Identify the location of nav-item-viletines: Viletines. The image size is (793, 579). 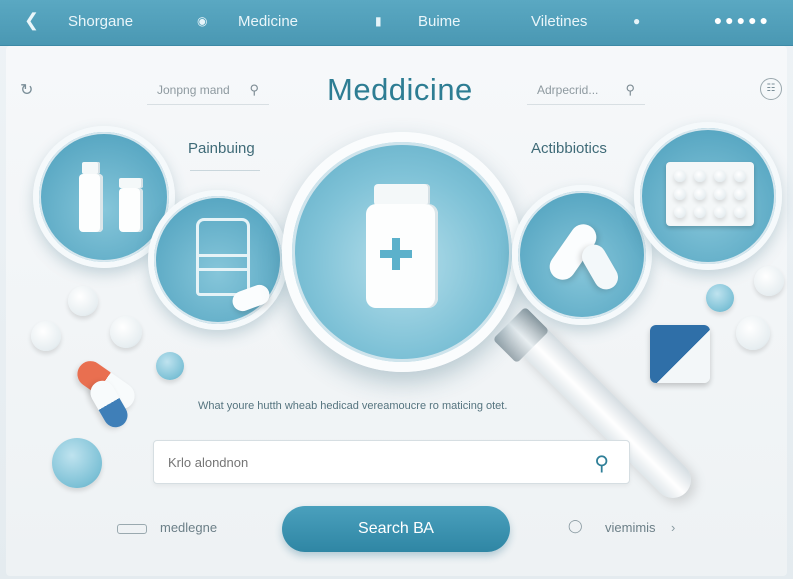
(559, 21).